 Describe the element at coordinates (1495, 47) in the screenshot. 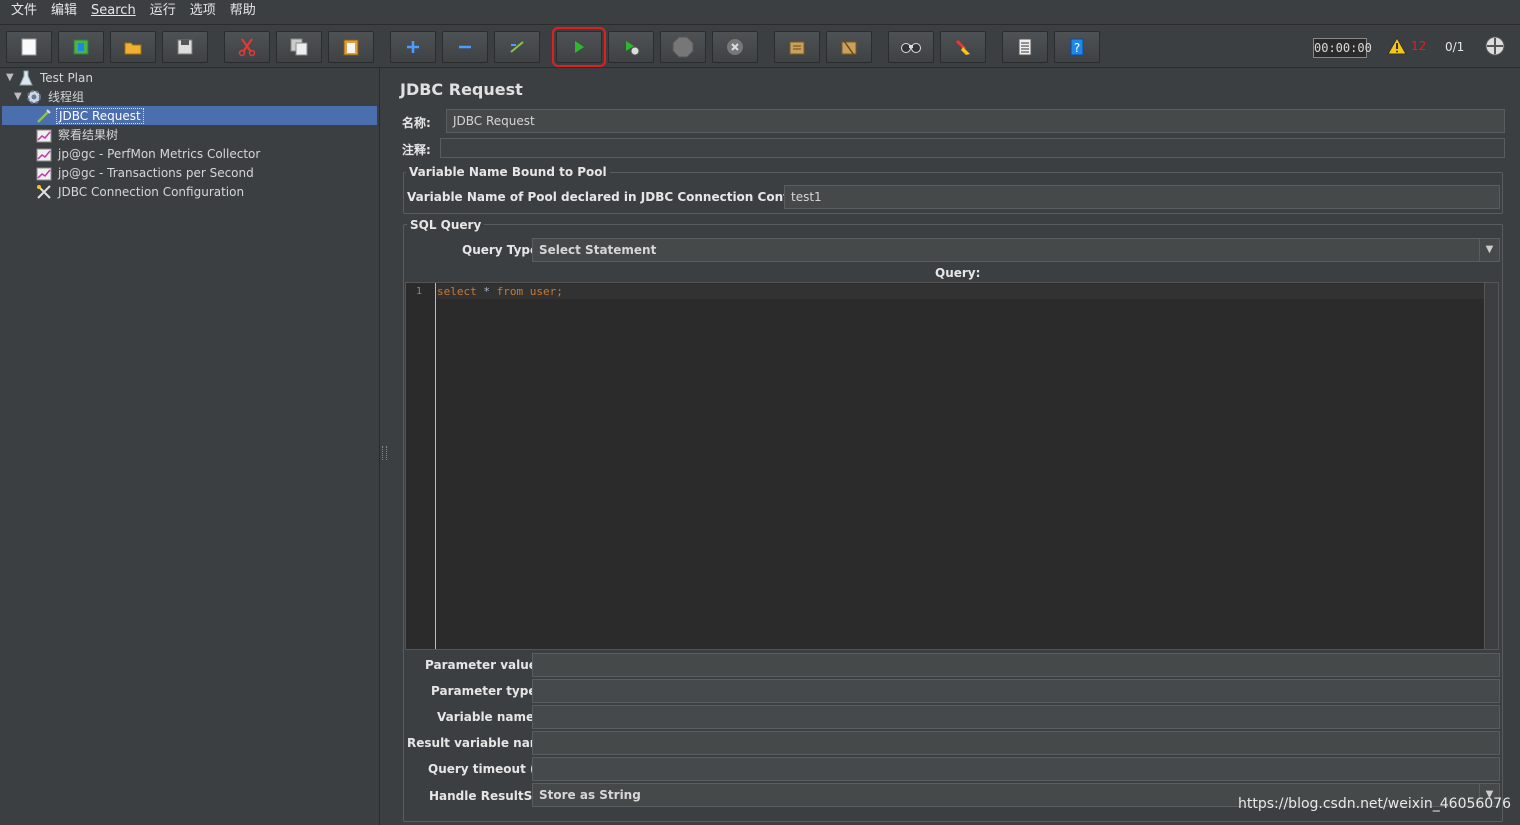

I see `remote-status` at that location.